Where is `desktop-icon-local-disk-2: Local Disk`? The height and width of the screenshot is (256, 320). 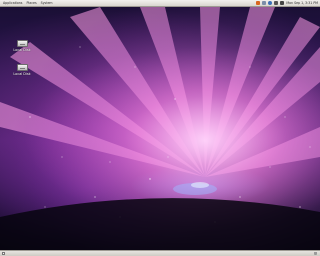 desktop-icon-local-disk-2: Local Disk is located at coordinates (22, 70).